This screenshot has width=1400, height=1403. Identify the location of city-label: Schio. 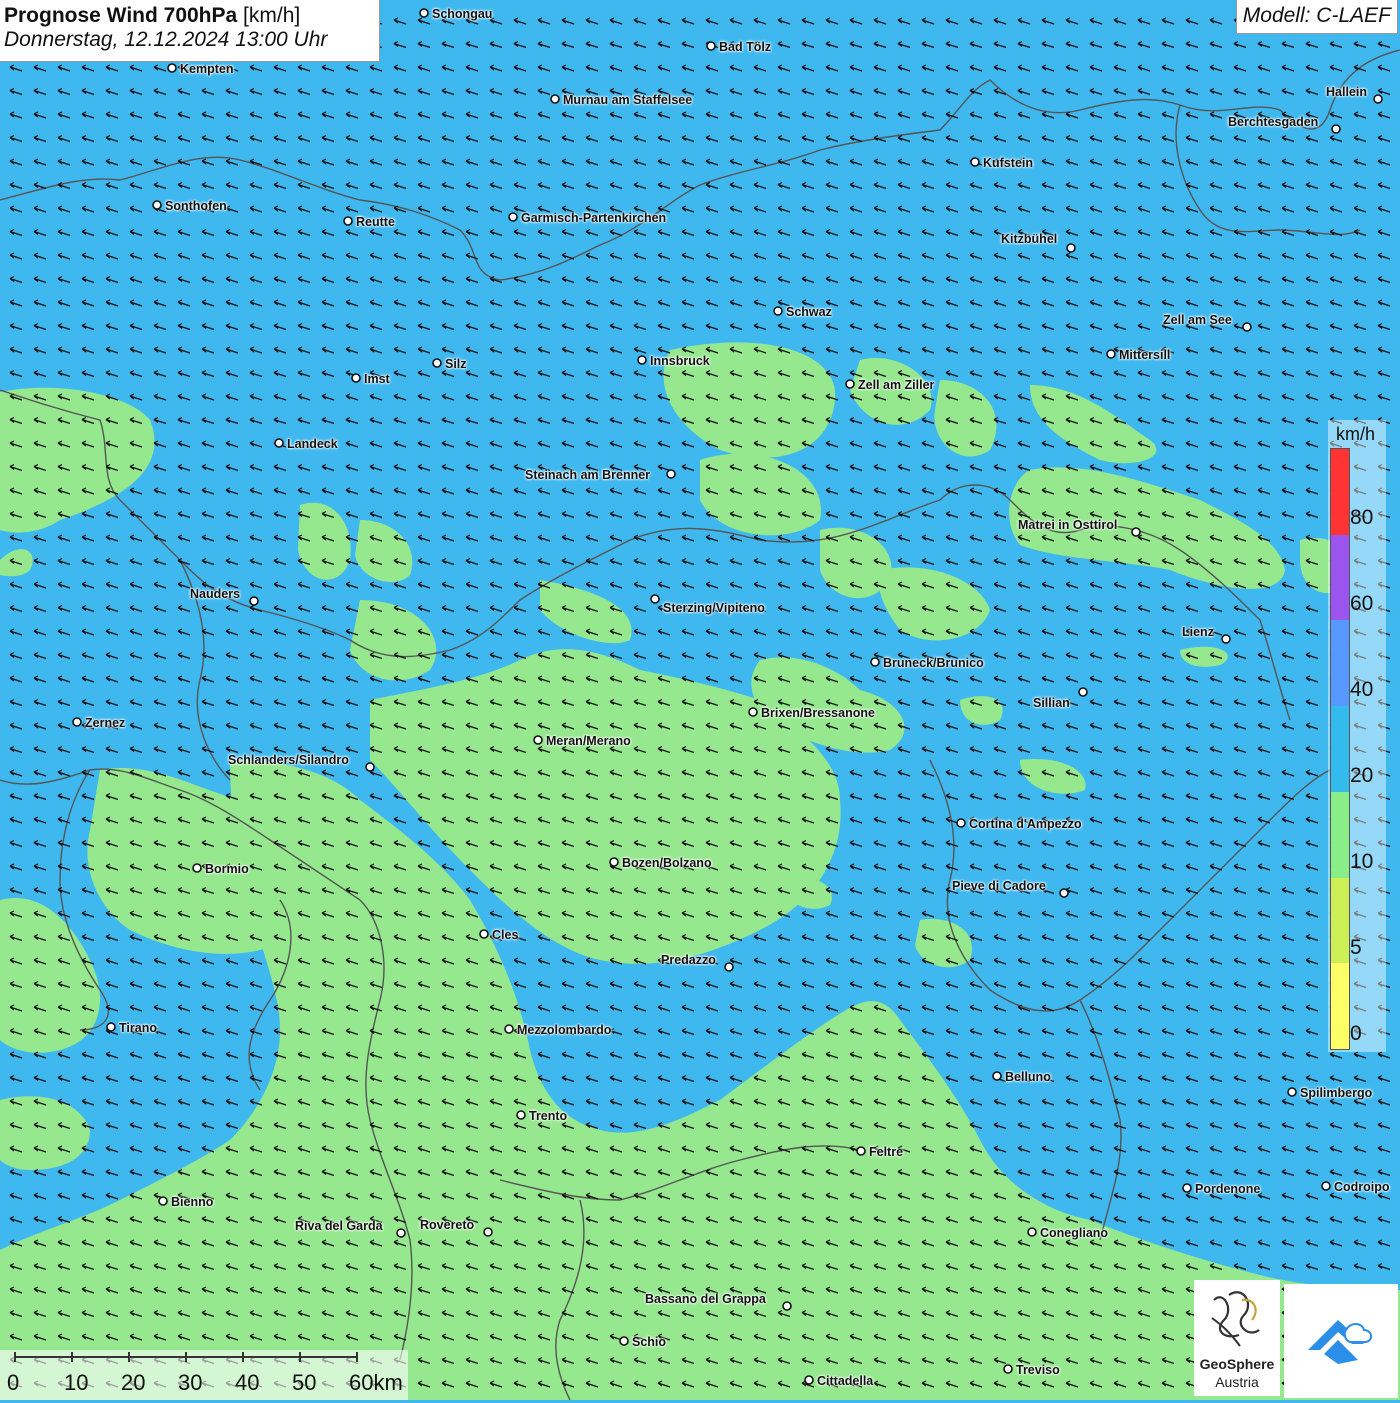
(649, 1342).